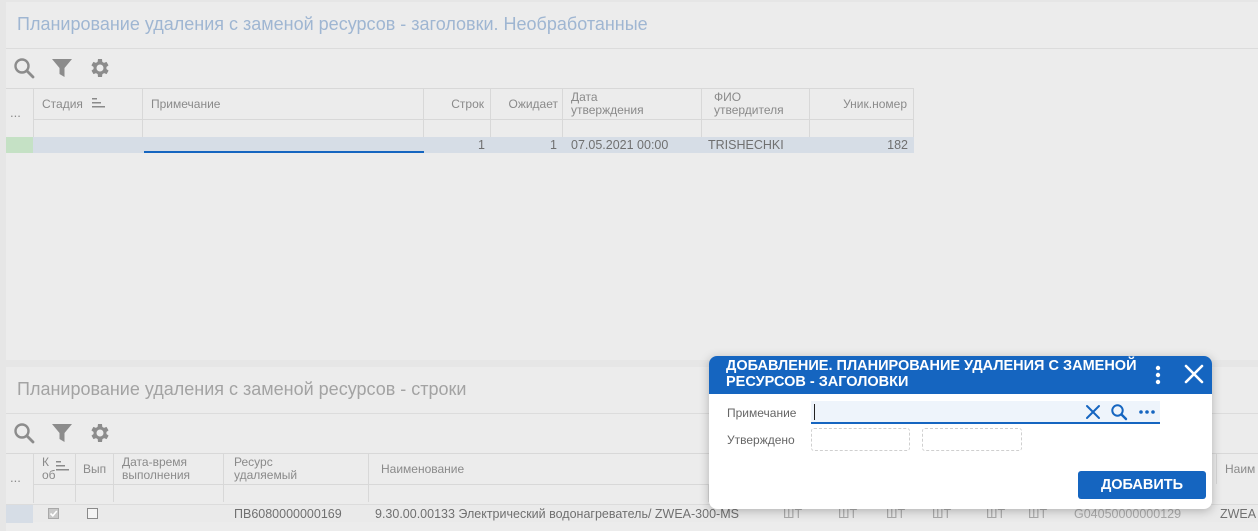  Describe the element at coordinates (95, 468) in the screenshot. I see `column-header-done: Вып` at that location.